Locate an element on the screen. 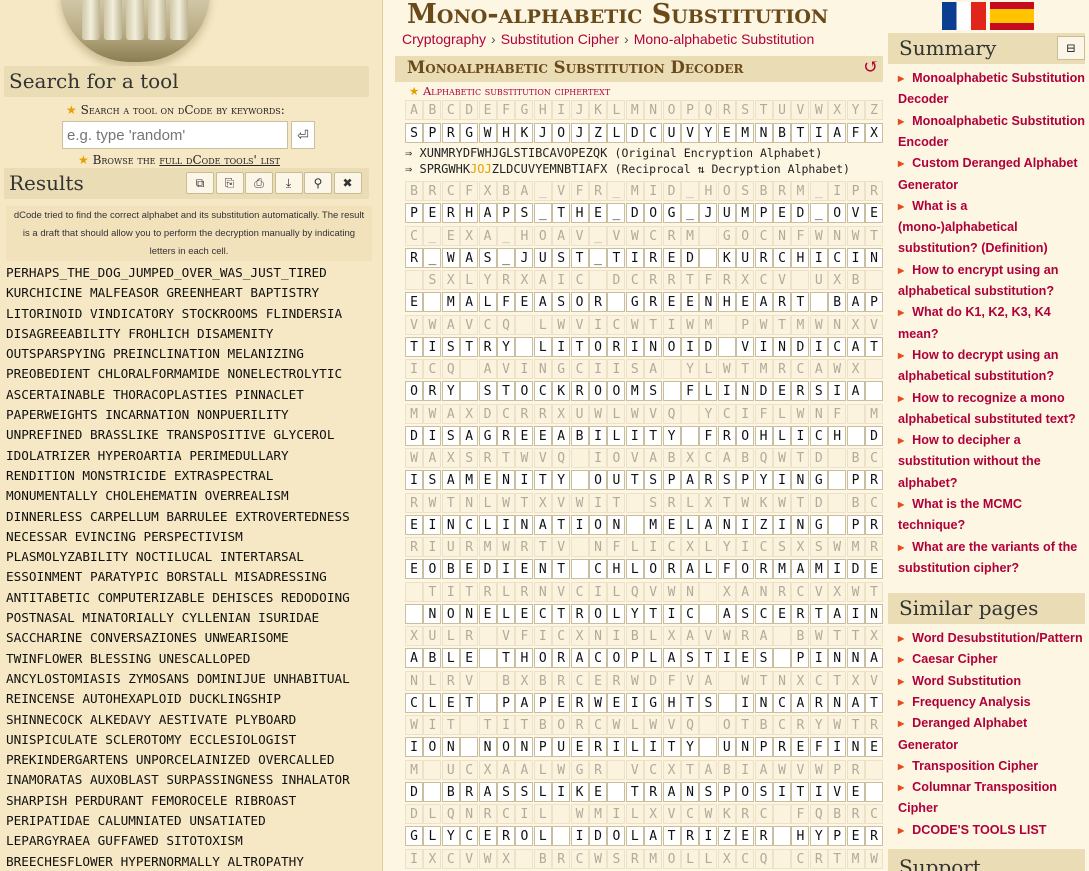 The width and height of the screenshot is (1089, 871). substitution-alphabet-cell: O is located at coordinates (561, 133).